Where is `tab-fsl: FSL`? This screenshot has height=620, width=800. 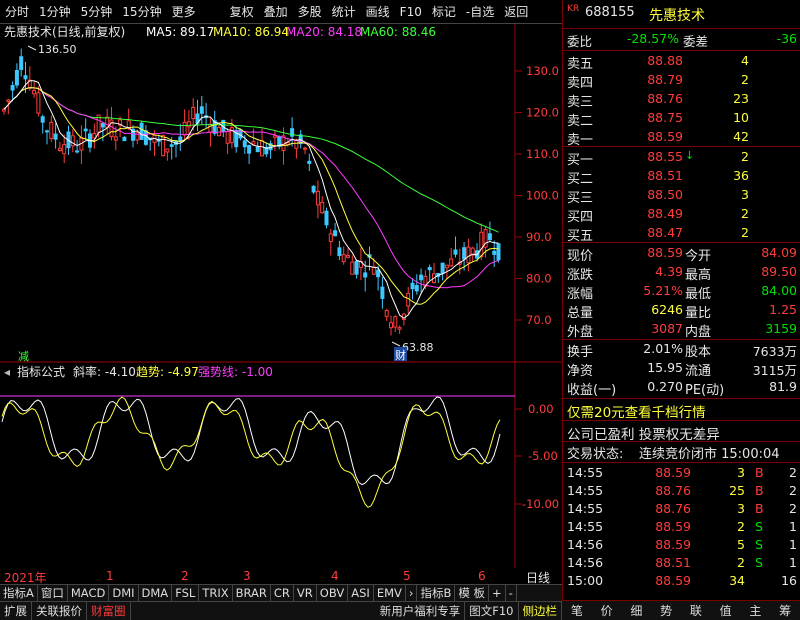
tab-fsl: FSL is located at coordinates (186, 593).